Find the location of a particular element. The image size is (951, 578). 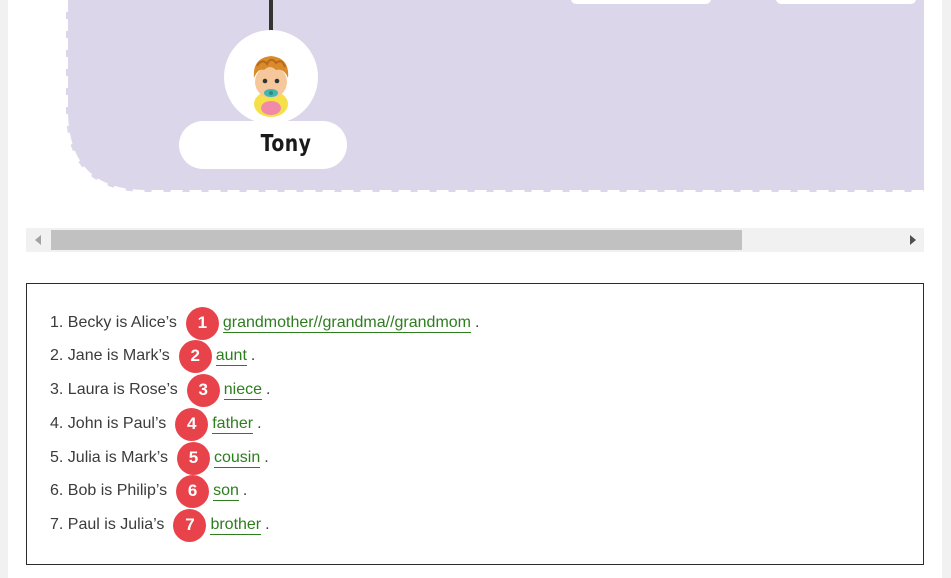

question-prompt: 3. Laura is Rose’s is located at coordinates (114, 389).